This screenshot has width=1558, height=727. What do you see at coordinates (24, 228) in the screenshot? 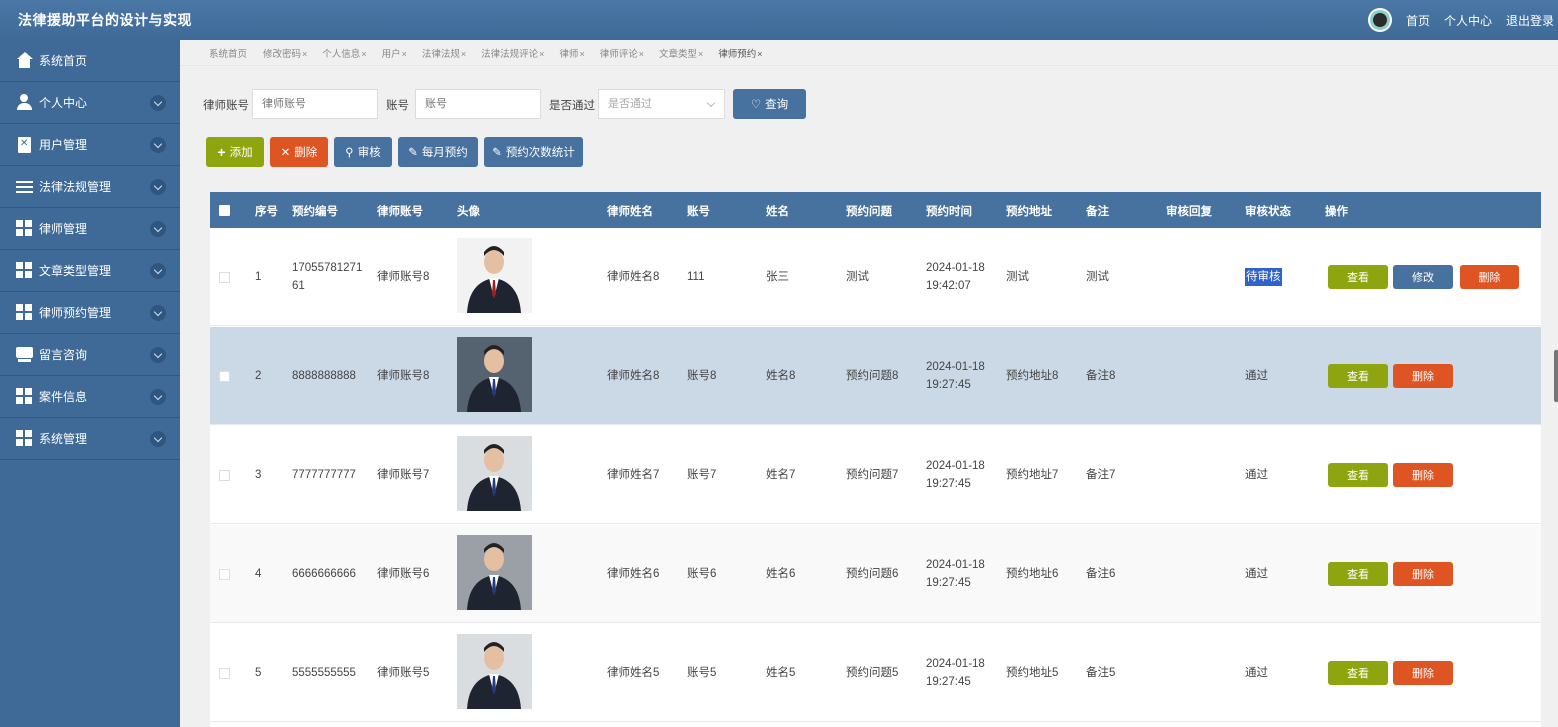
I see `grid-icon` at bounding box center [24, 228].